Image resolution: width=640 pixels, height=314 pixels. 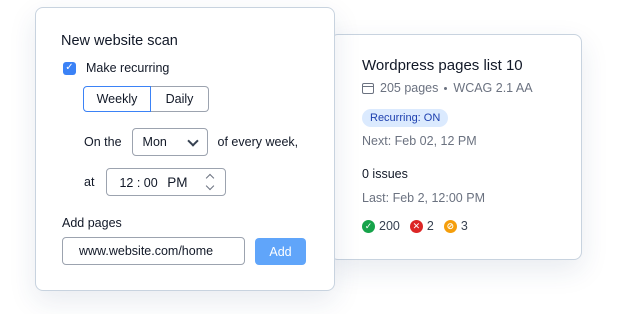 What do you see at coordinates (423, 198) in the screenshot?
I see `last-scan: Last: Feb 2, 12:00 PM` at bounding box center [423, 198].